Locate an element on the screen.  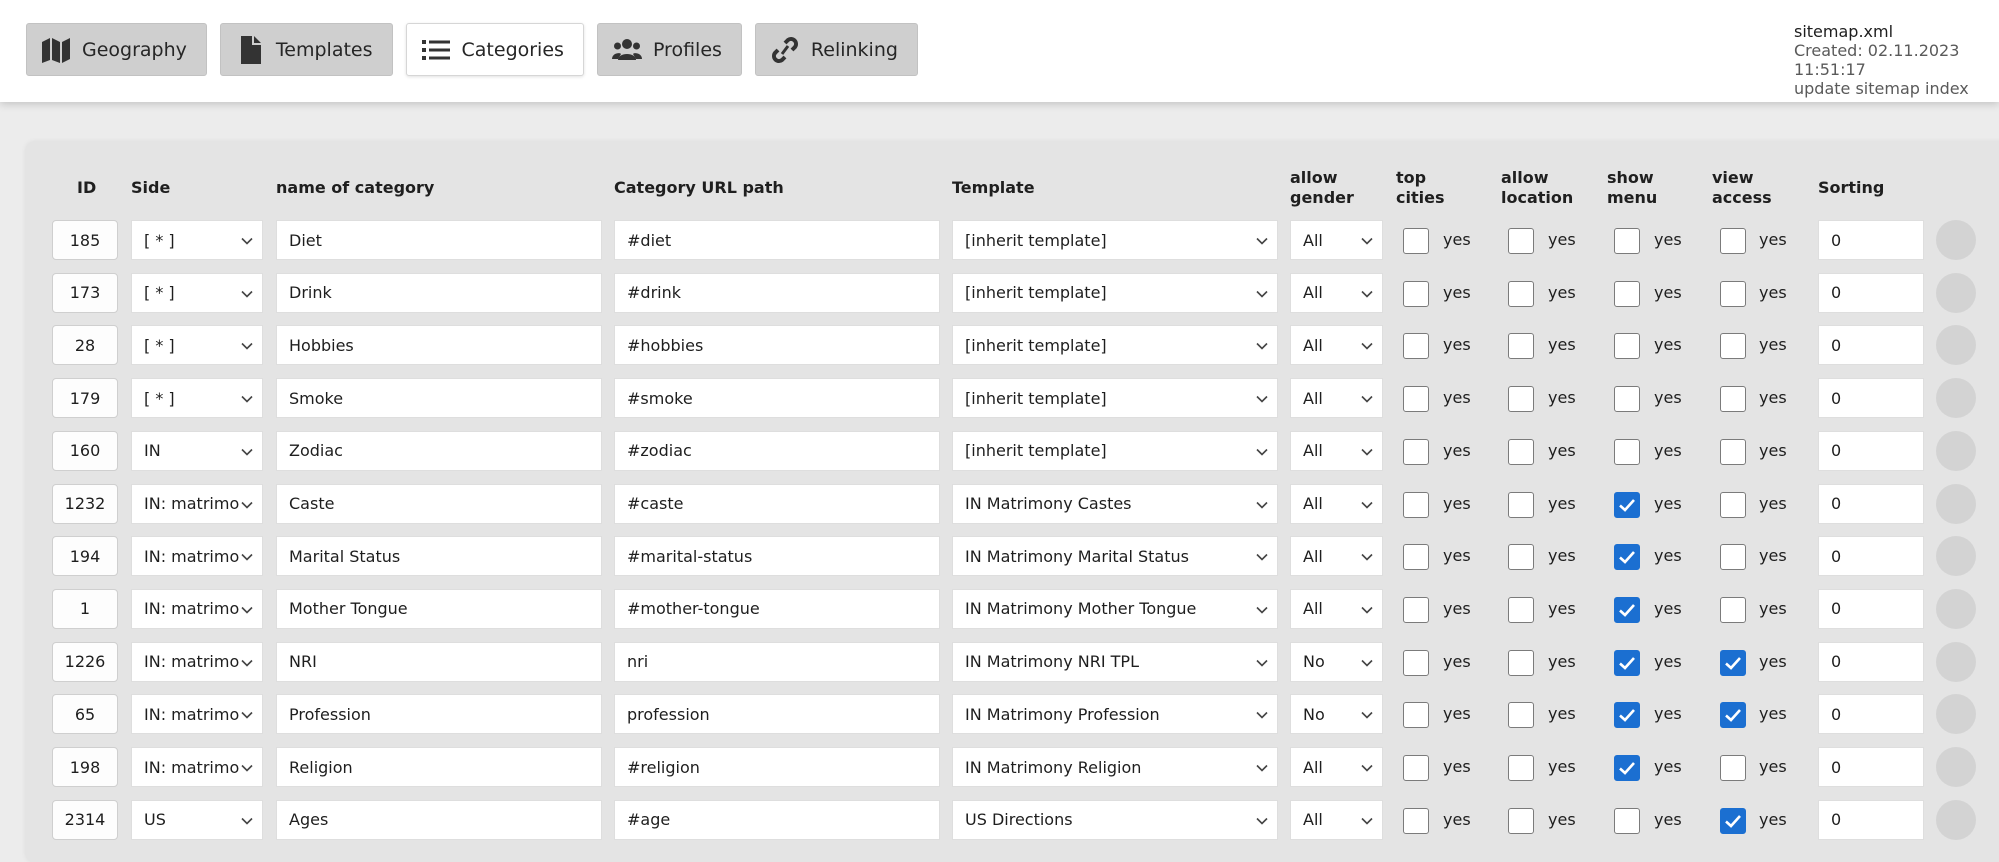
template-select: IN Matrimony Marital Status is located at coordinates (1115, 556).